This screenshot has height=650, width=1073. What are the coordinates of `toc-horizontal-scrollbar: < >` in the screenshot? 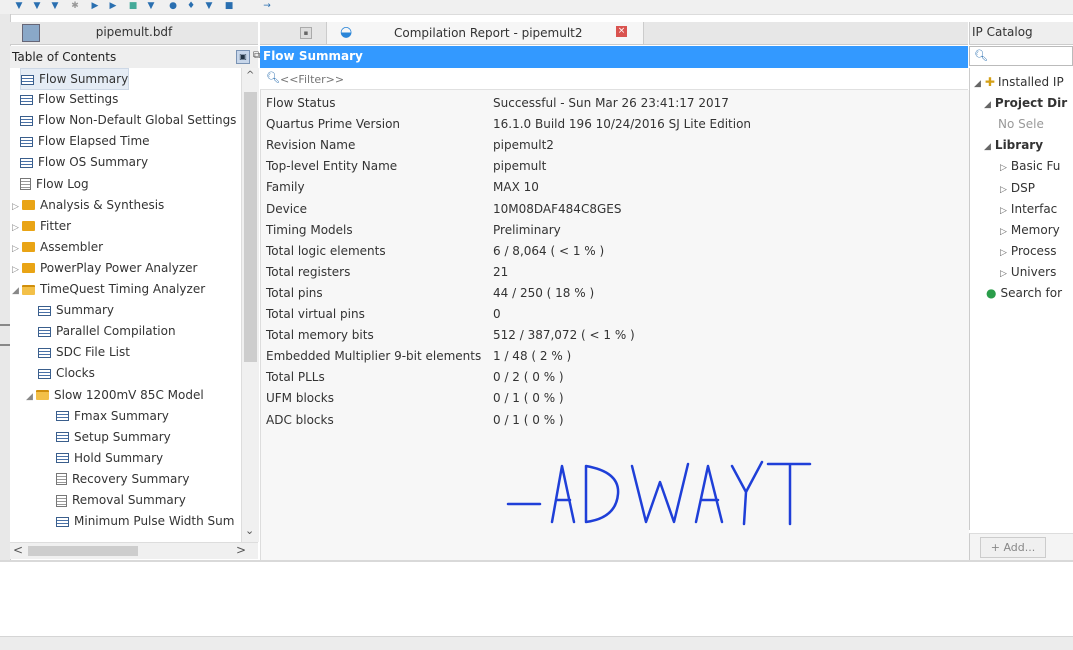 It's located at (134, 550).